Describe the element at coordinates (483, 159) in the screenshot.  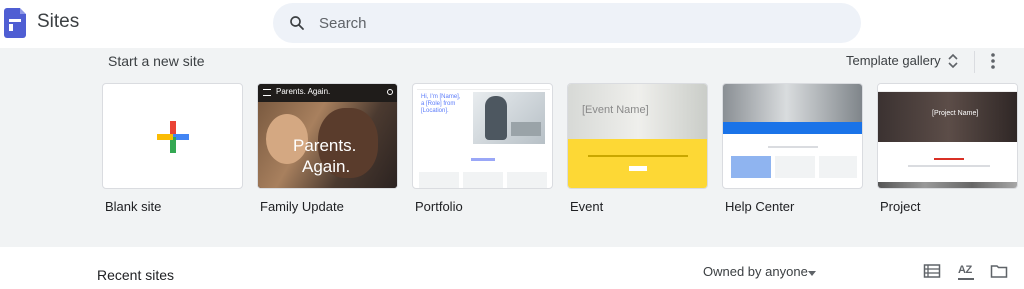
I see `thumbnail-link` at that location.